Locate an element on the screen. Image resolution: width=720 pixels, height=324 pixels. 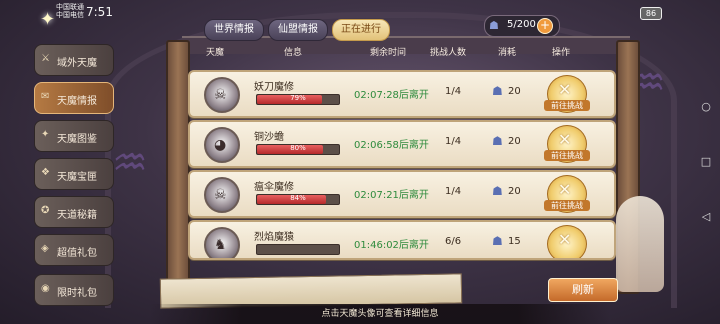
demon-name: 铜沙蟾 is located at coordinates (269, 137).